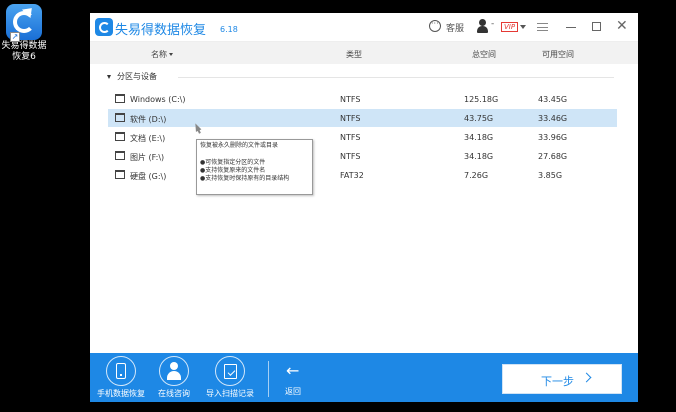 The image size is (676, 412). I want to click on chevron-down-icon, so click(523, 27).